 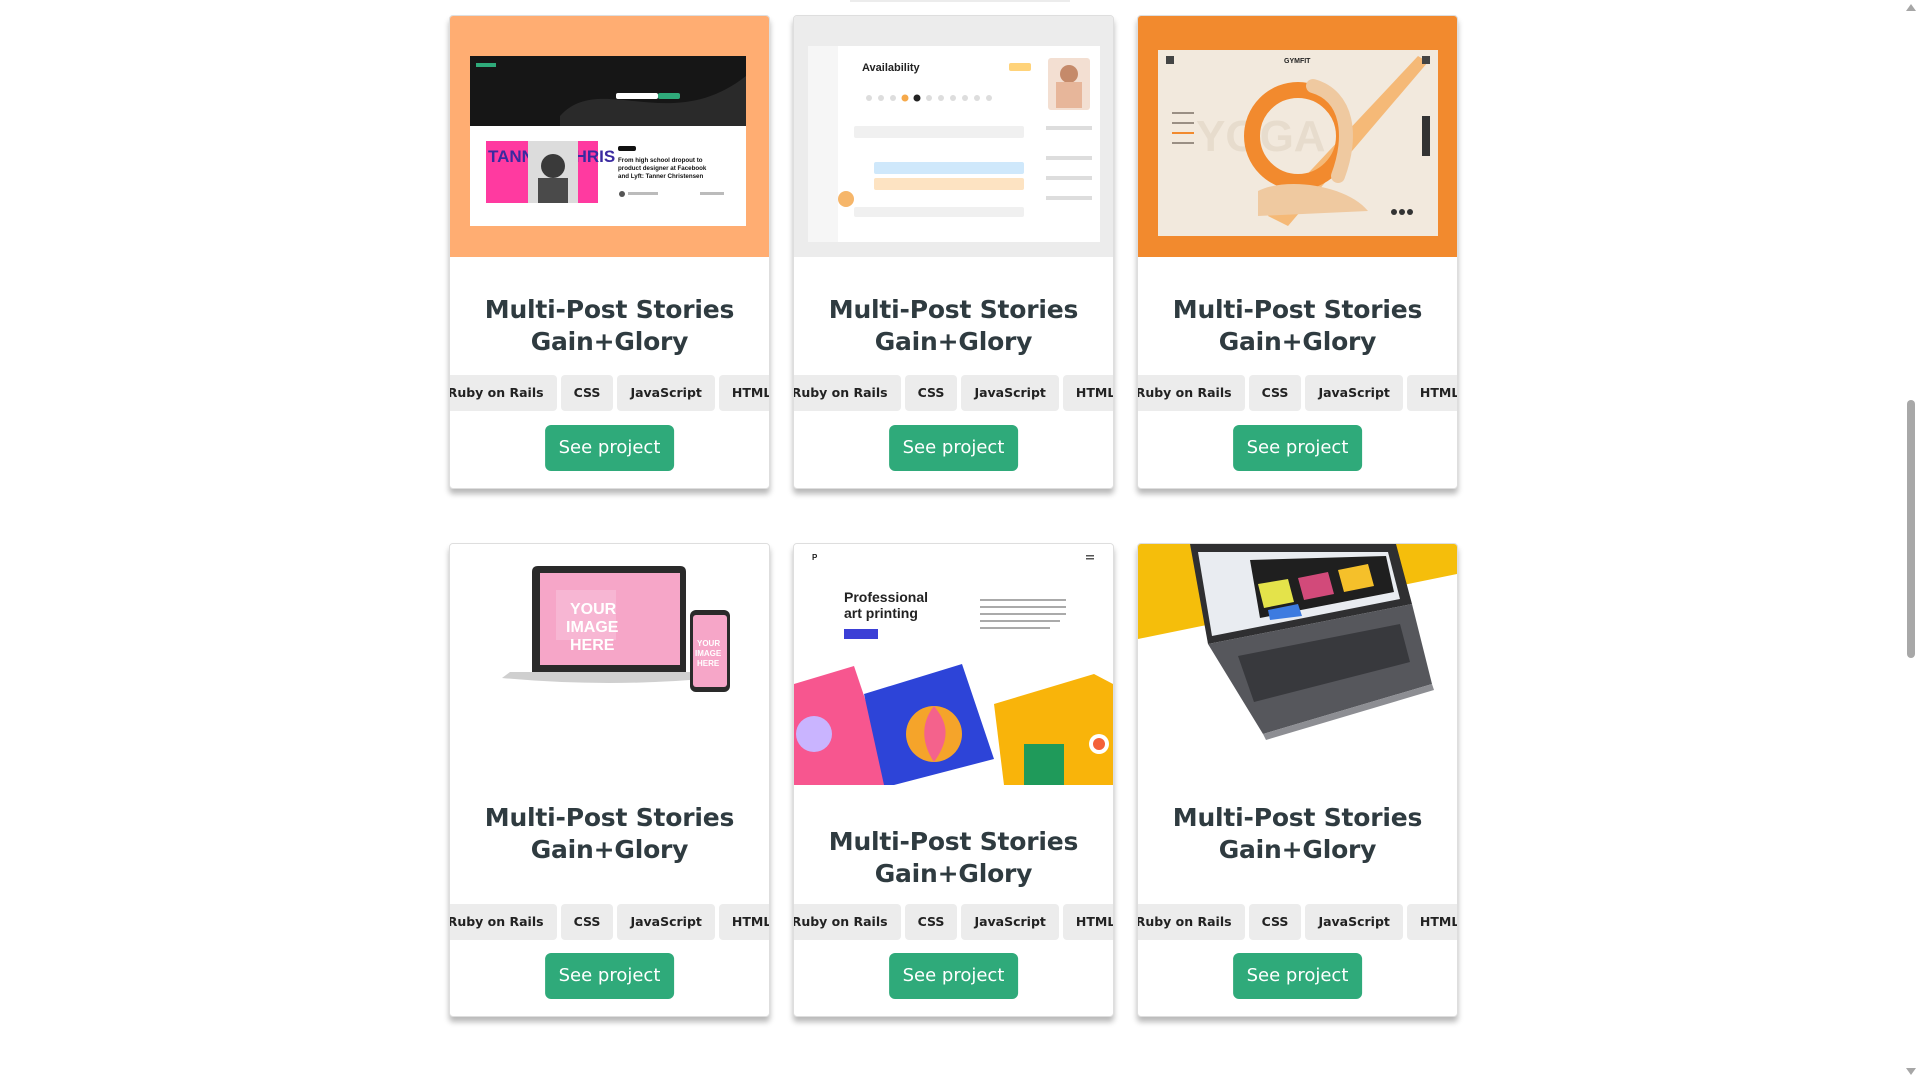 I want to click on project-preview-image: YOGA GYMFIT, so click(x=1297, y=136).